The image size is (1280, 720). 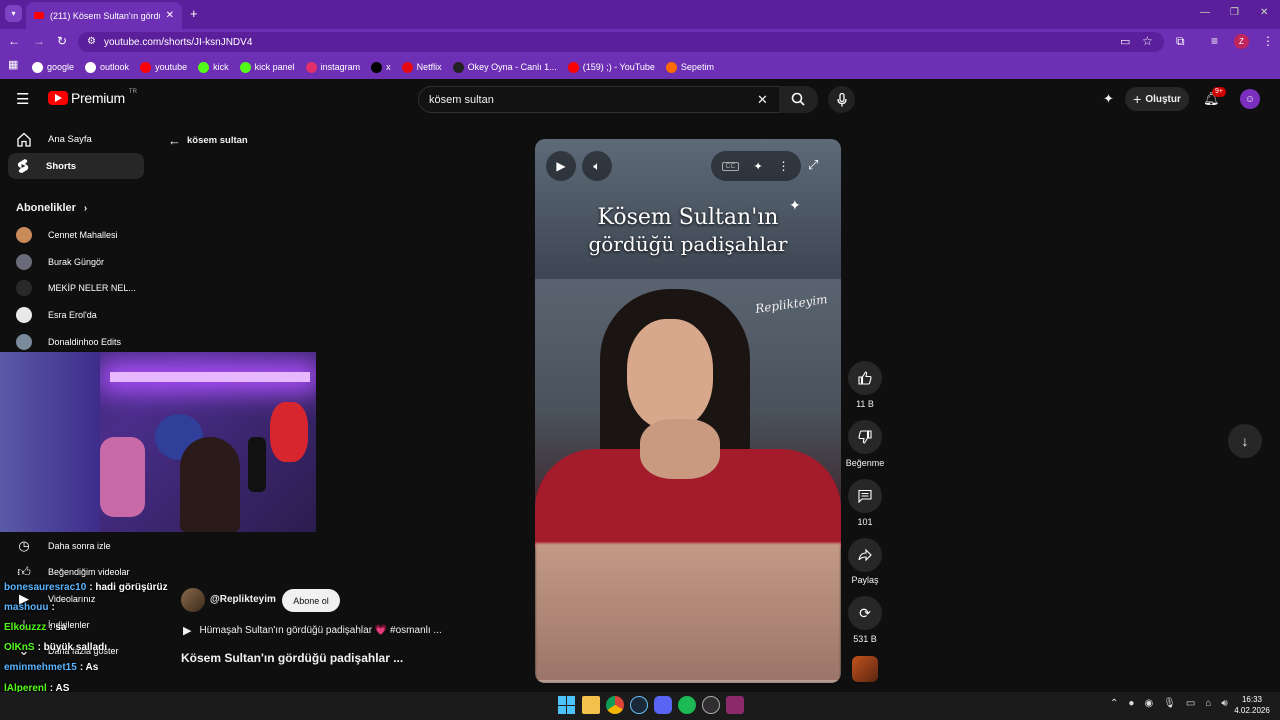 What do you see at coordinates (1234, 12) in the screenshot?
I see `maximize-icon: ❐` at bounding box center [1234, 12].